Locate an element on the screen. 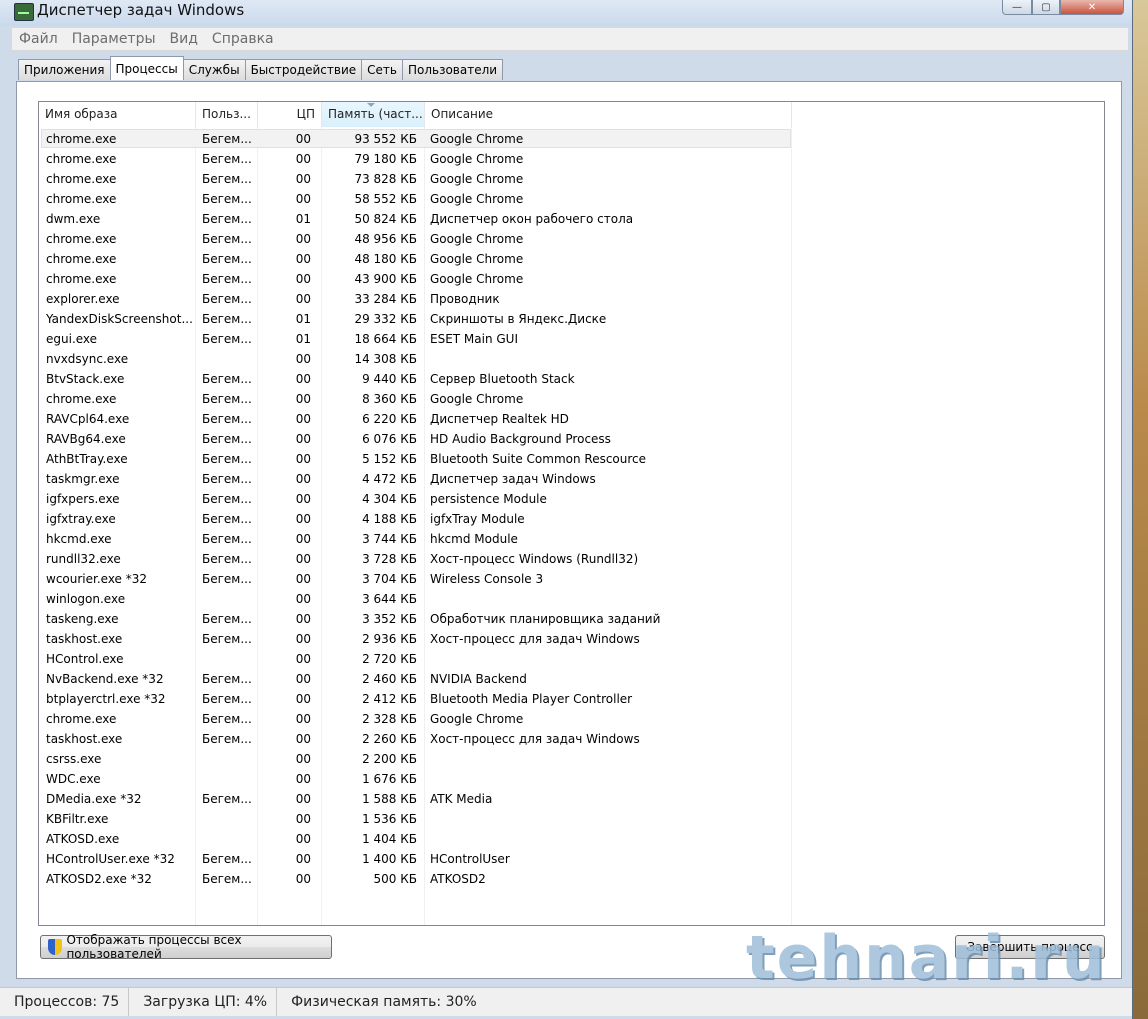  table-row: HControl.exe 00 2 720 КБ is located at coordinates (571, 659).